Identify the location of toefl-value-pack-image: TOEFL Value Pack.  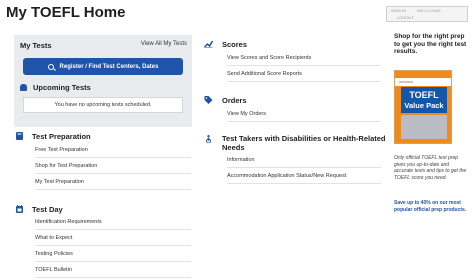
(423, 107).